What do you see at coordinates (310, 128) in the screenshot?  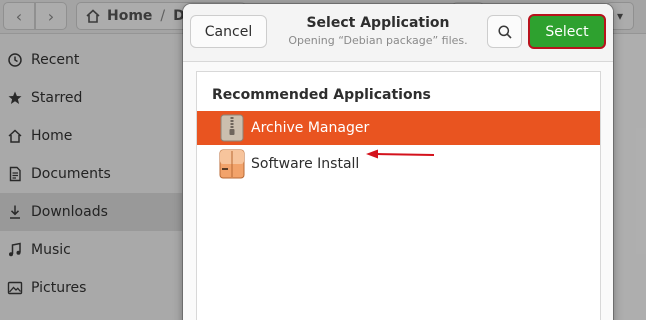 I see `app-name: Archive Manager` at bounding box center [310, 128].